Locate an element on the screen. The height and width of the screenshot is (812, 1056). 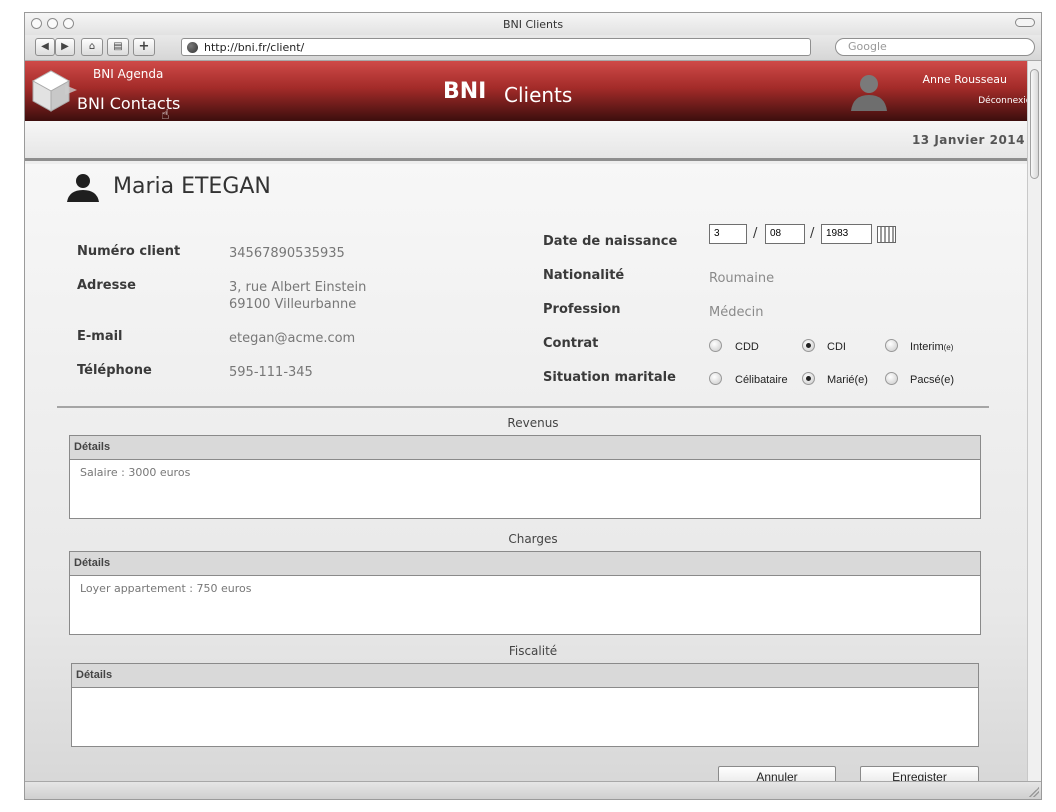
brand-title: BNI is located at coordinates (465, 91).